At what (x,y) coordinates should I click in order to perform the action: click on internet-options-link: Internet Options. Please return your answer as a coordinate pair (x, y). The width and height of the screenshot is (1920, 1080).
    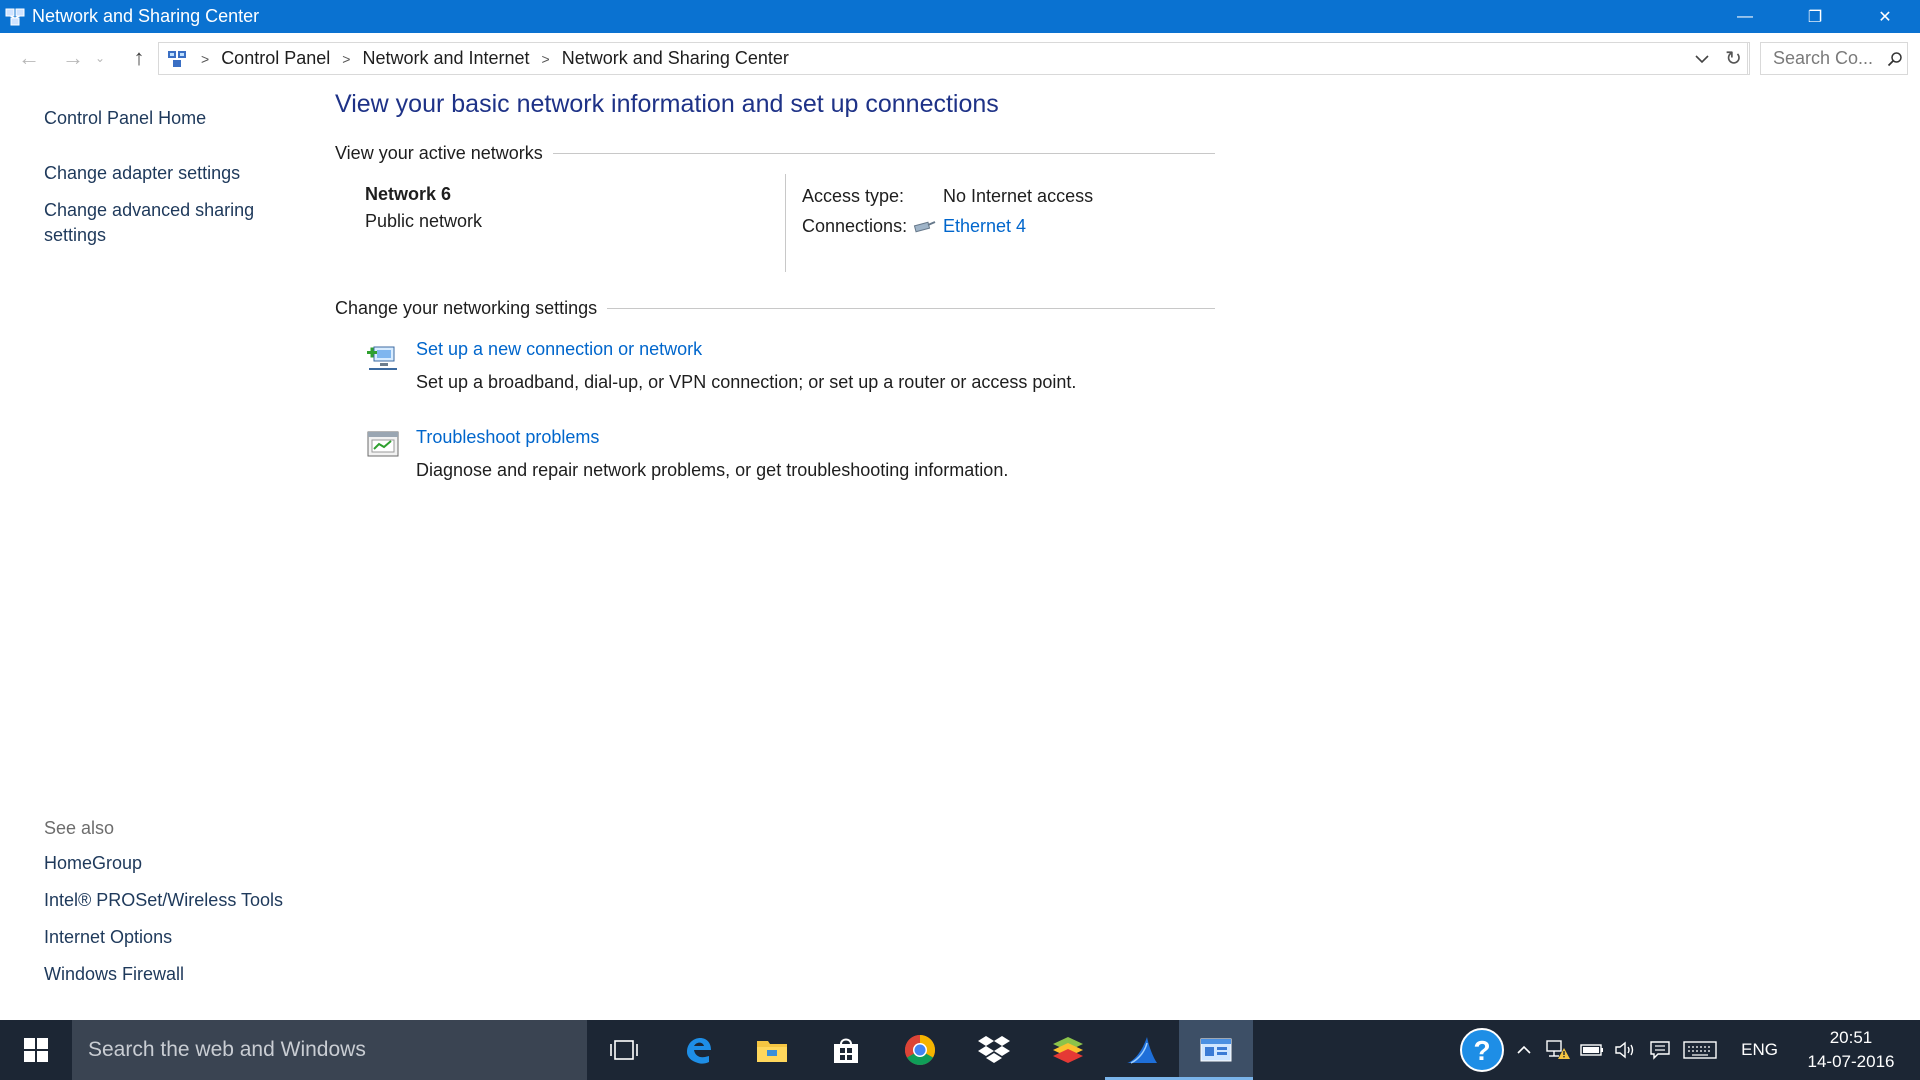
    Looking at the image, I should click on (184, 937).